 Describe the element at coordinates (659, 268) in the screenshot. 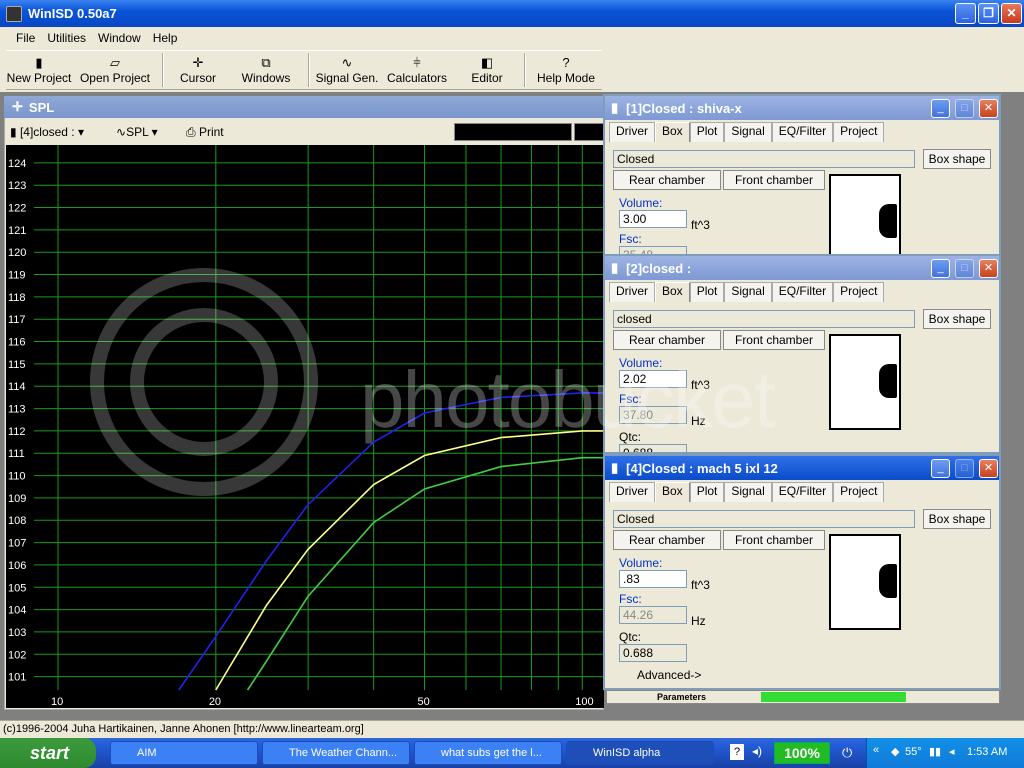

I see `project-title: [2]closed :` at that location.